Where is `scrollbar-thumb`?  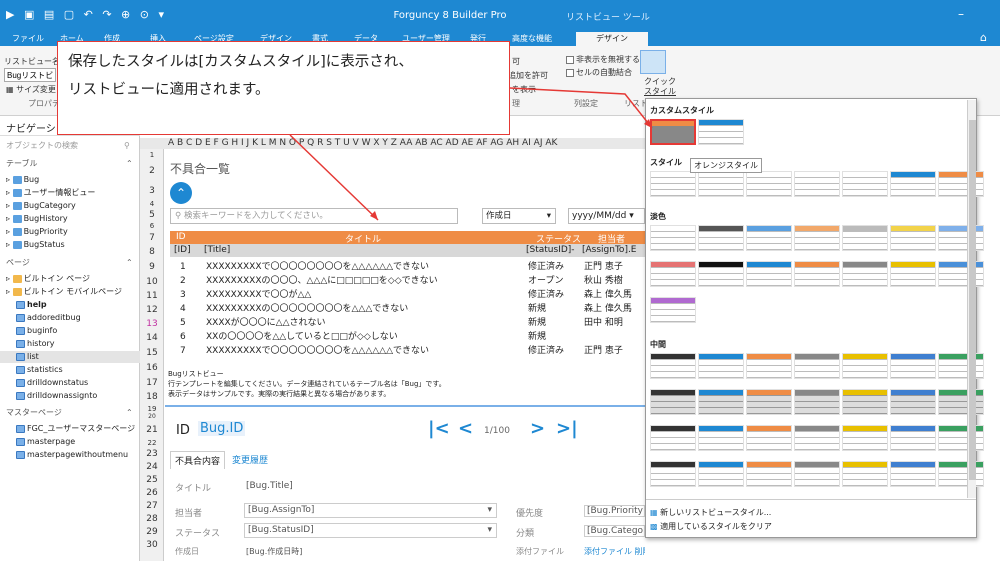 scrollbar-thumb is located at coordinates (972, 300).